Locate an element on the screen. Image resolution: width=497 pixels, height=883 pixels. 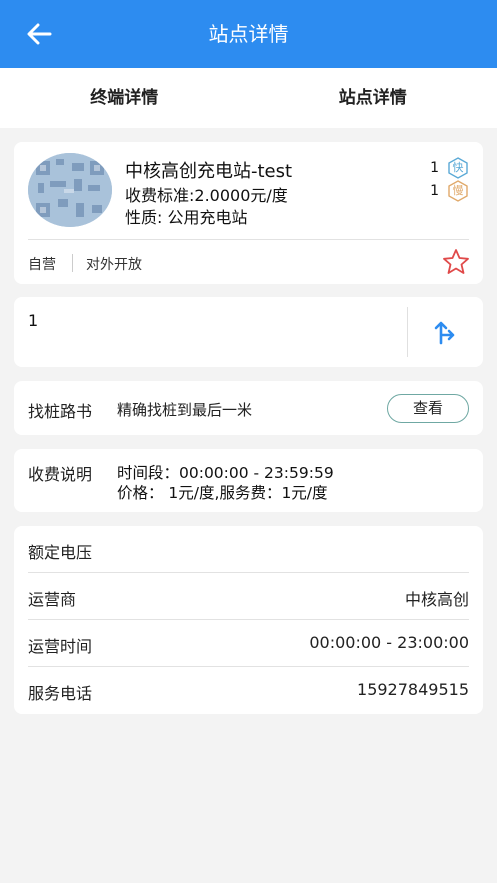
fast-charger-icon: 快 is located at coordinates (458, 168).